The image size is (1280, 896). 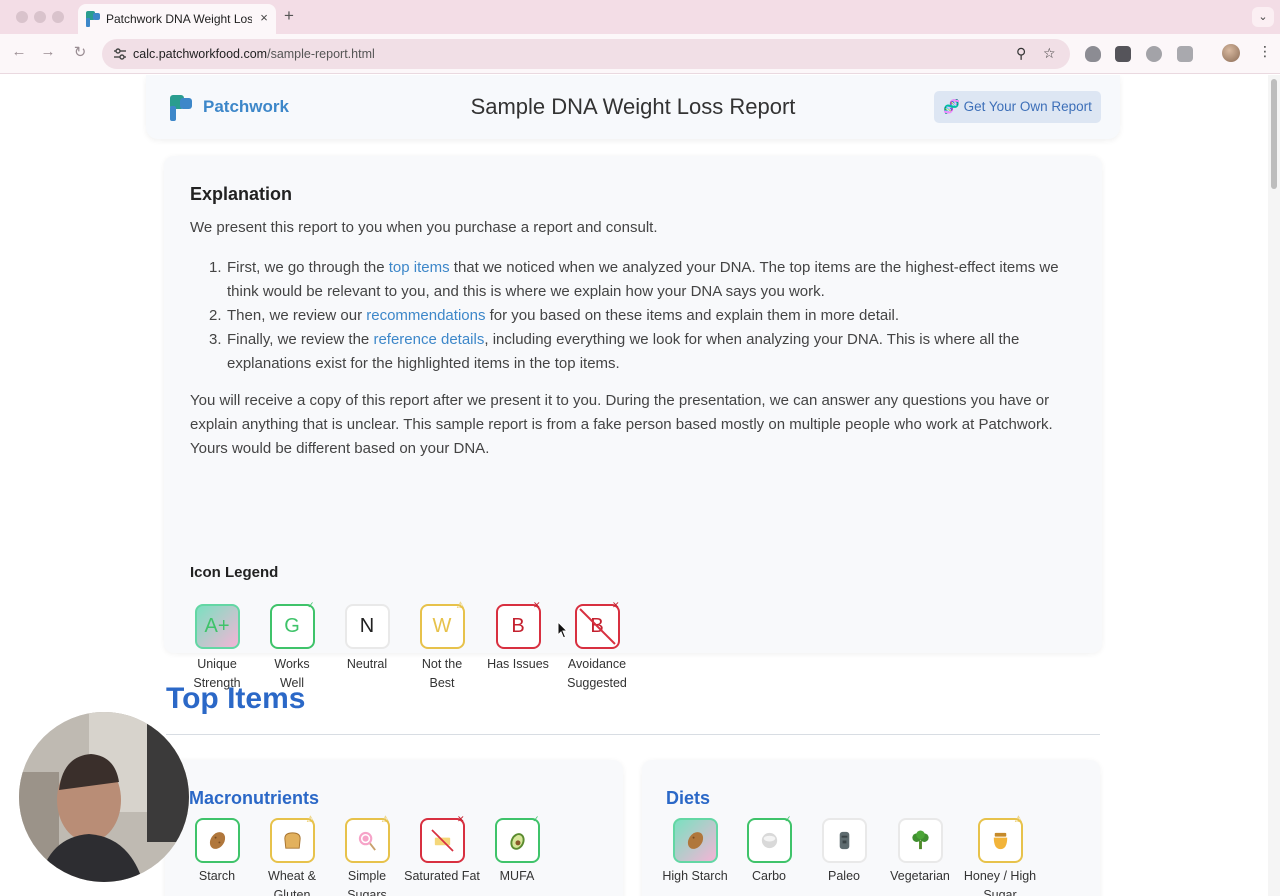 What do you see at coordinates (844, 876) in the screenshot?
I see `food-label: Paleo` at bounding box center [844, 876].